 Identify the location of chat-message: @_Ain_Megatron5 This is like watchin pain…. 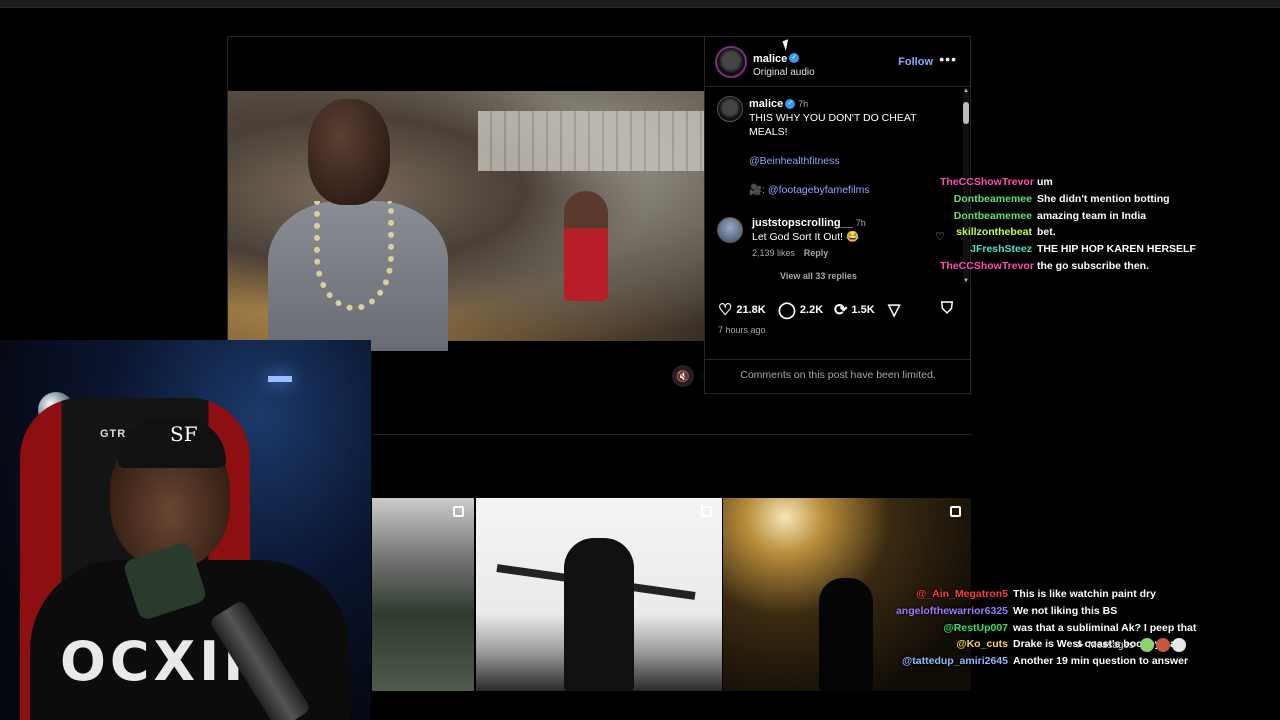
(1038, 594).